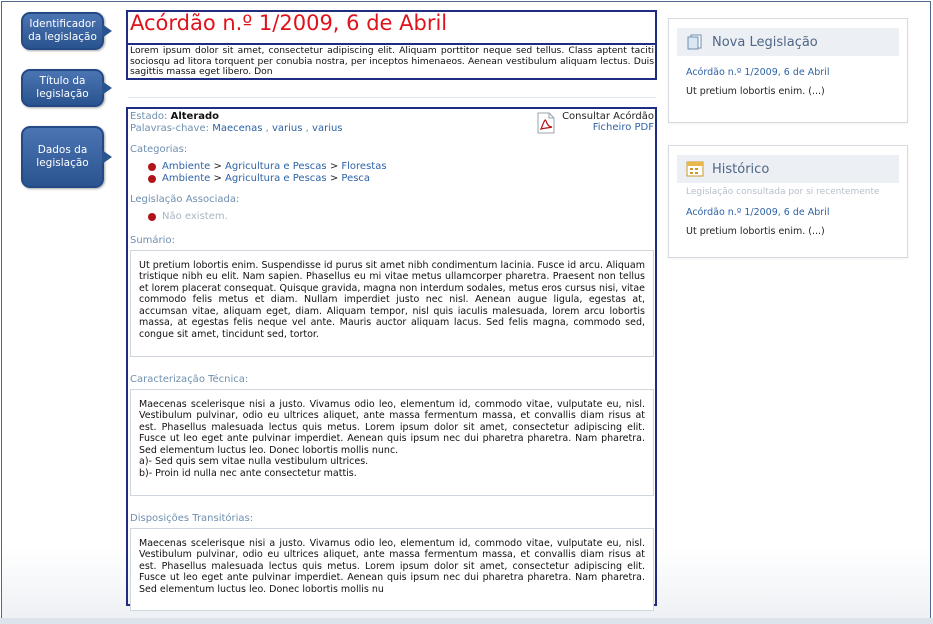 Image resolution: width=933 pixels, height=624 pixels. I want to click on calendar-icon, so click(695, 169).